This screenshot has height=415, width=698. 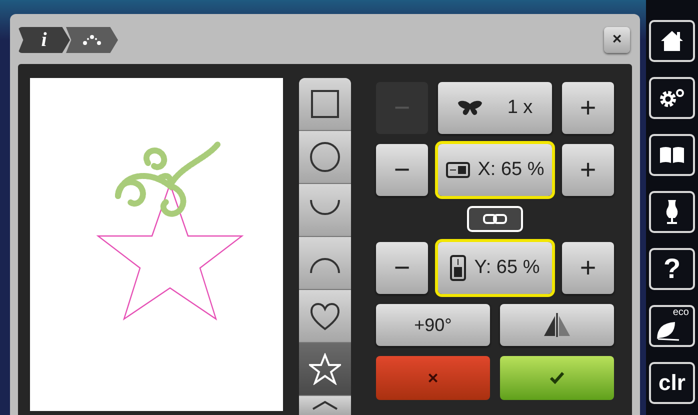 What do you see at coordinates (557, 378) in the screenshot?
I see `checkmark-icon` at bounding box center [557, 378].